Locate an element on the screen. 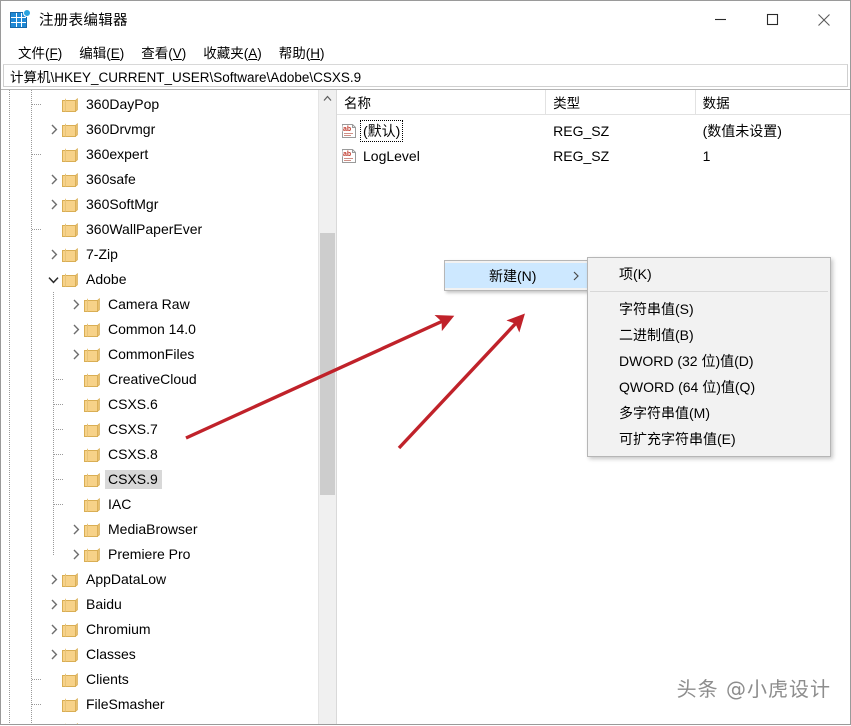 The height and width of the screenshot is (726, 851). tree-item-gabest: Gabest is located at coordinates (159, 720).